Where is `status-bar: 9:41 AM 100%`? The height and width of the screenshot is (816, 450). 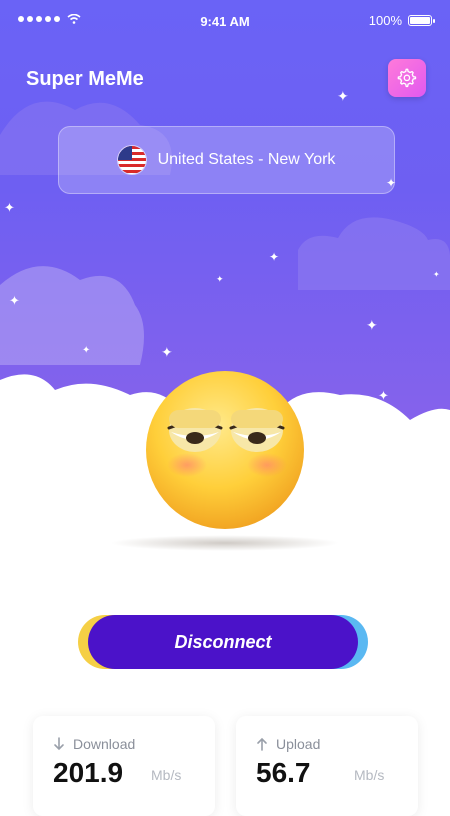
status-bar: 9:41 AM 100% is located at coordinates (225, 22).